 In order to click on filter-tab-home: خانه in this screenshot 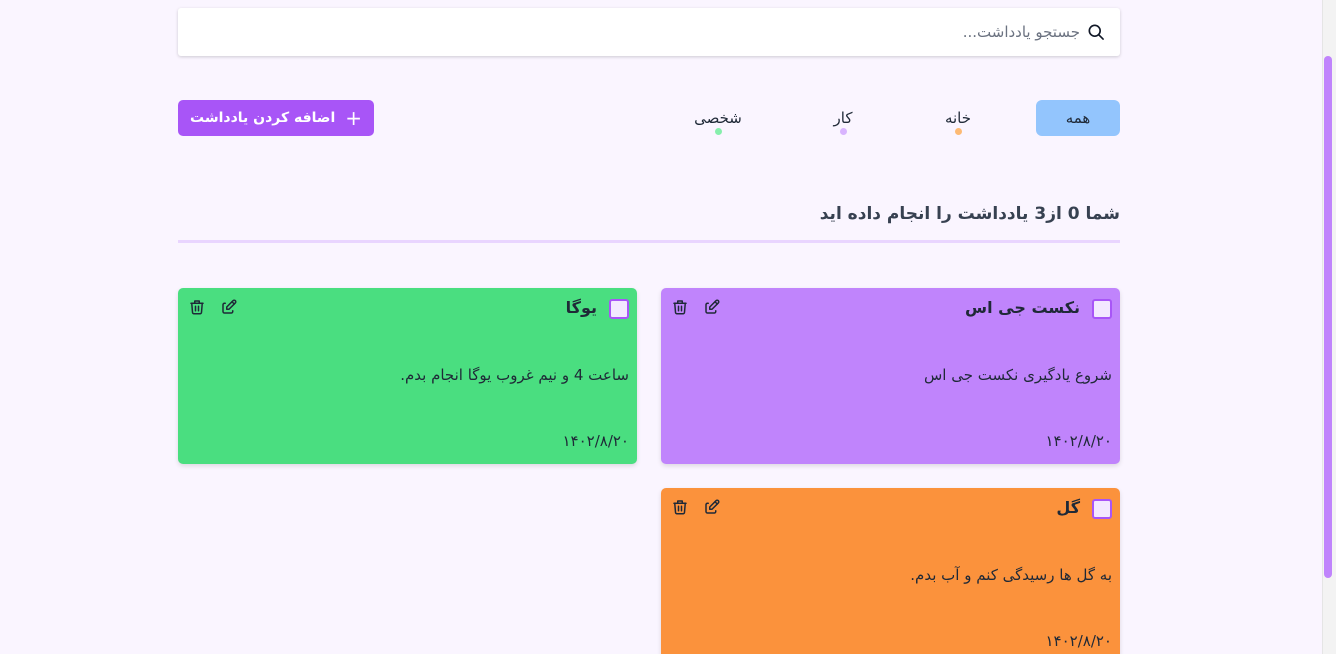, I will do `click(958, 118)`.